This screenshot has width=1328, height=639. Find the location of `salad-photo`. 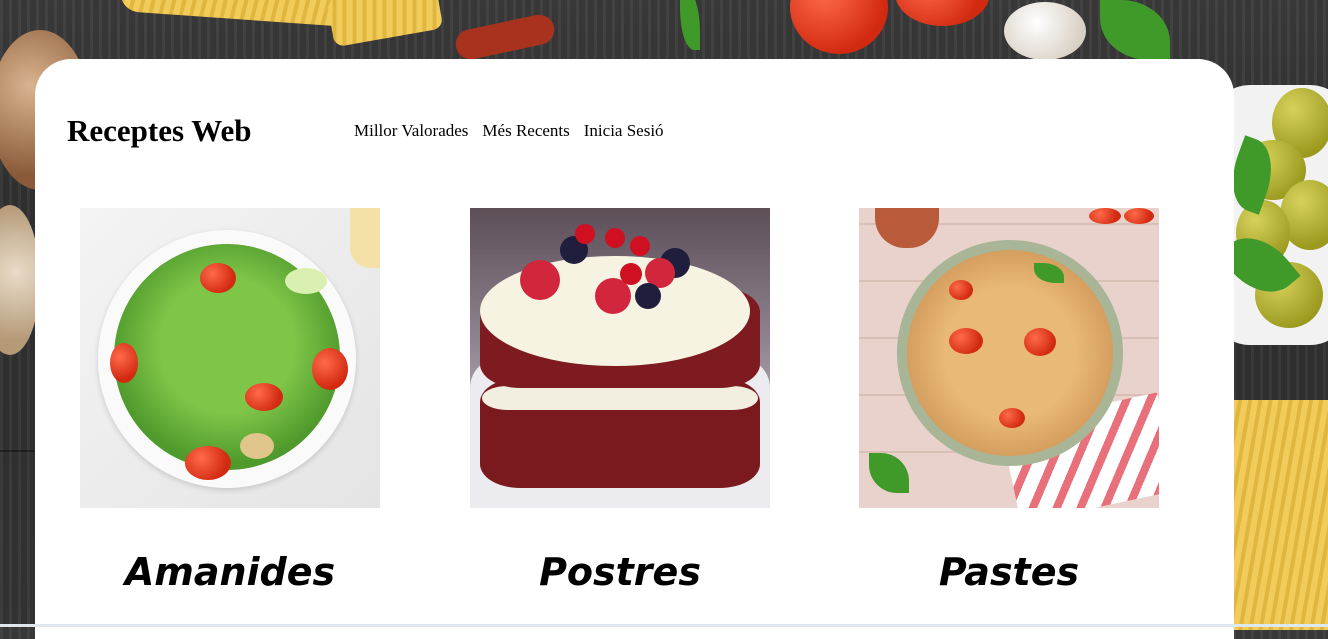

salad-photo is located at coordinates (230, 358).